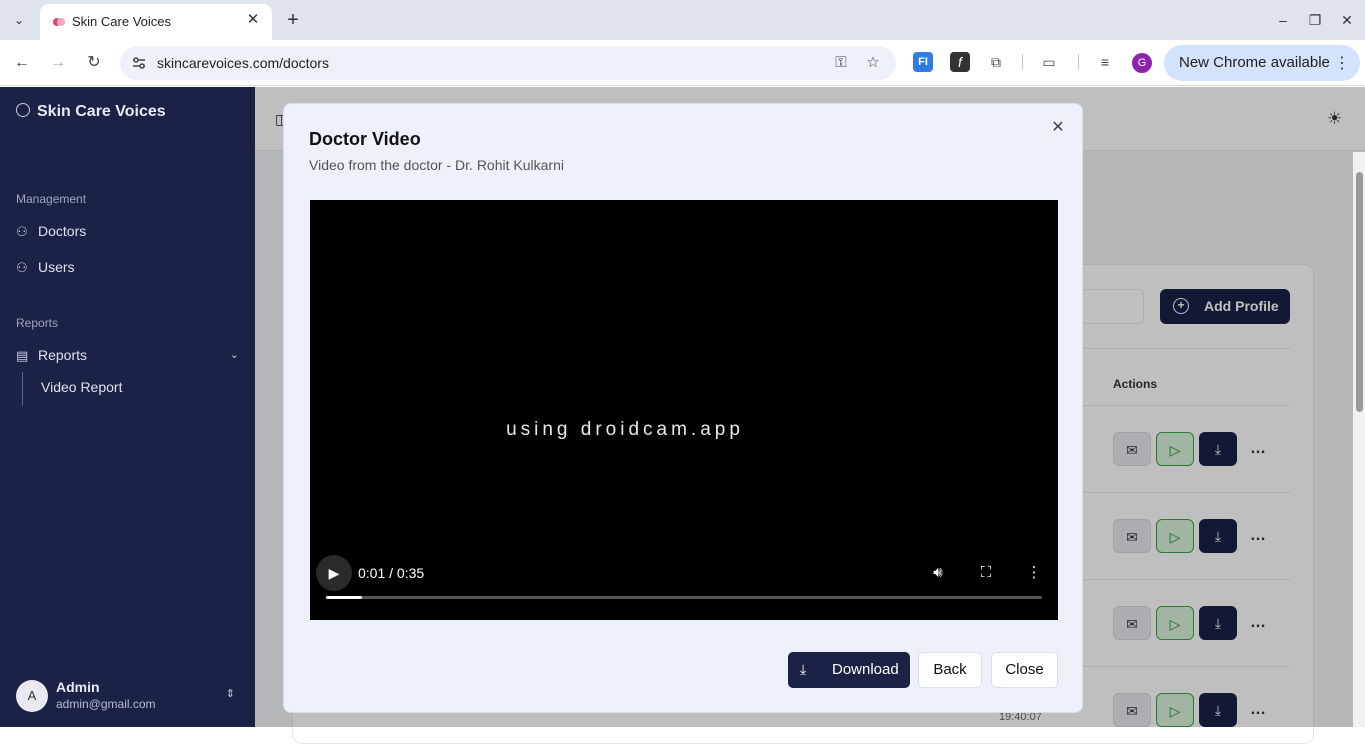 Image resolution: width=1365 pixels, height=744 pixels. Describe the element at coordinates (1315, 20) in the screenshot. I see `restore-icon: ❐` at that location.